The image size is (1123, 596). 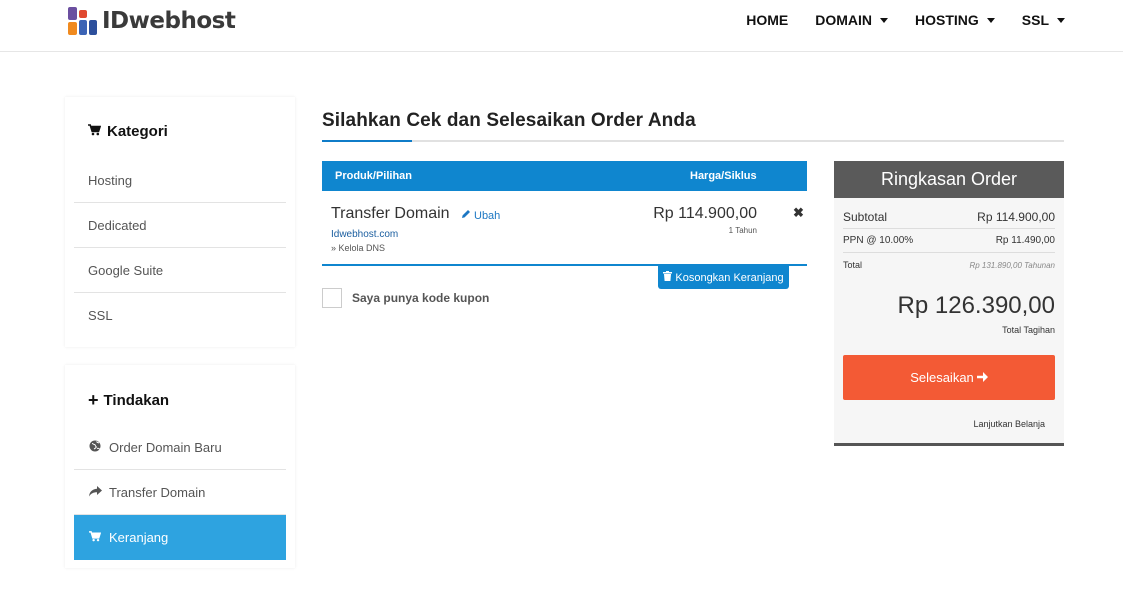 I want to click on column-header-price: Harga/Siklus, so click(x=723, y=176).